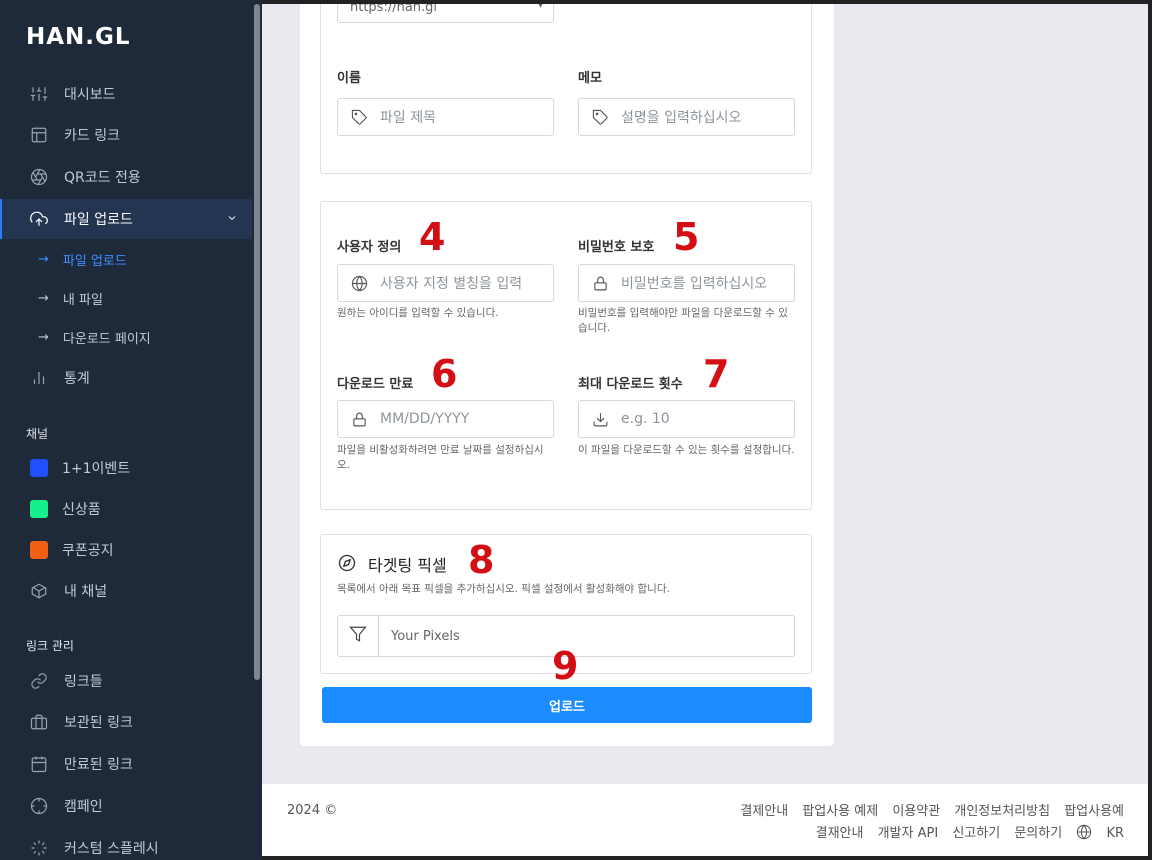 The image size is (1152, 860). I want to click on sidebar-item-expired-links: 만료된 링크, so click(126, 764).